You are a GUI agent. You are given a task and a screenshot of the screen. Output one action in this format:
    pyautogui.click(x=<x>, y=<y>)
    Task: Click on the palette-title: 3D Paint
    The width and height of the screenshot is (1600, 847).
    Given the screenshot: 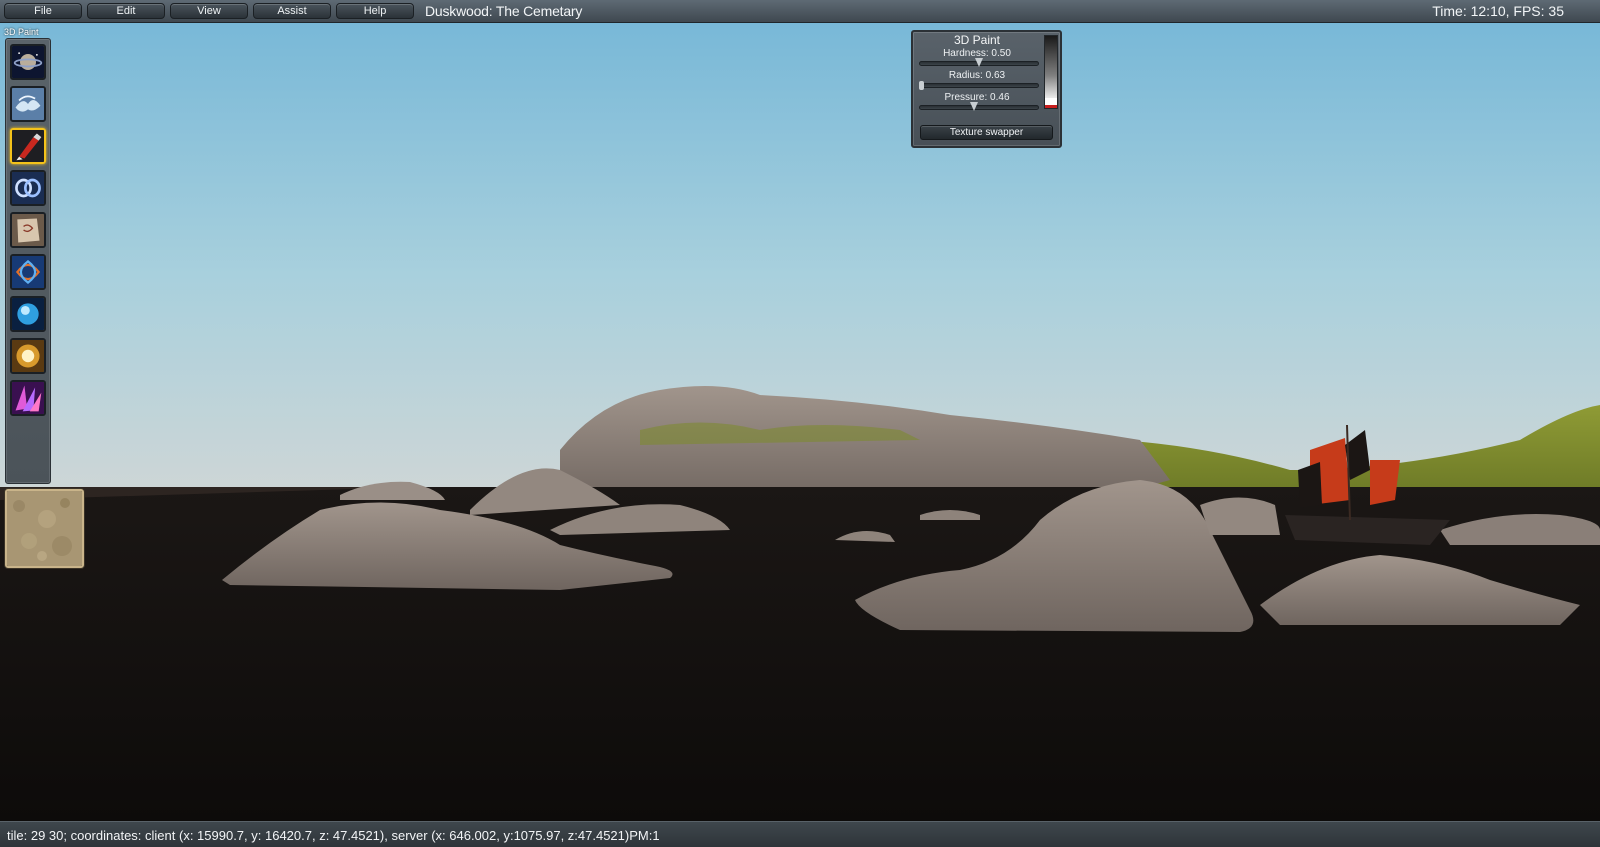 What is the action you would take?
    pyautogui.click(x=21, y=32)
    